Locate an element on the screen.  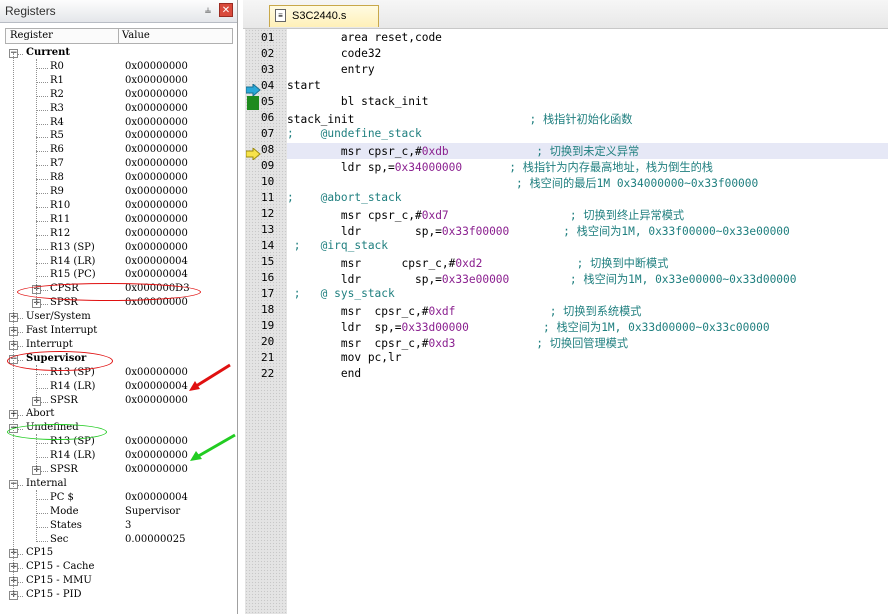
register-value: 0.00000025 is located at coordinates (155, 539).